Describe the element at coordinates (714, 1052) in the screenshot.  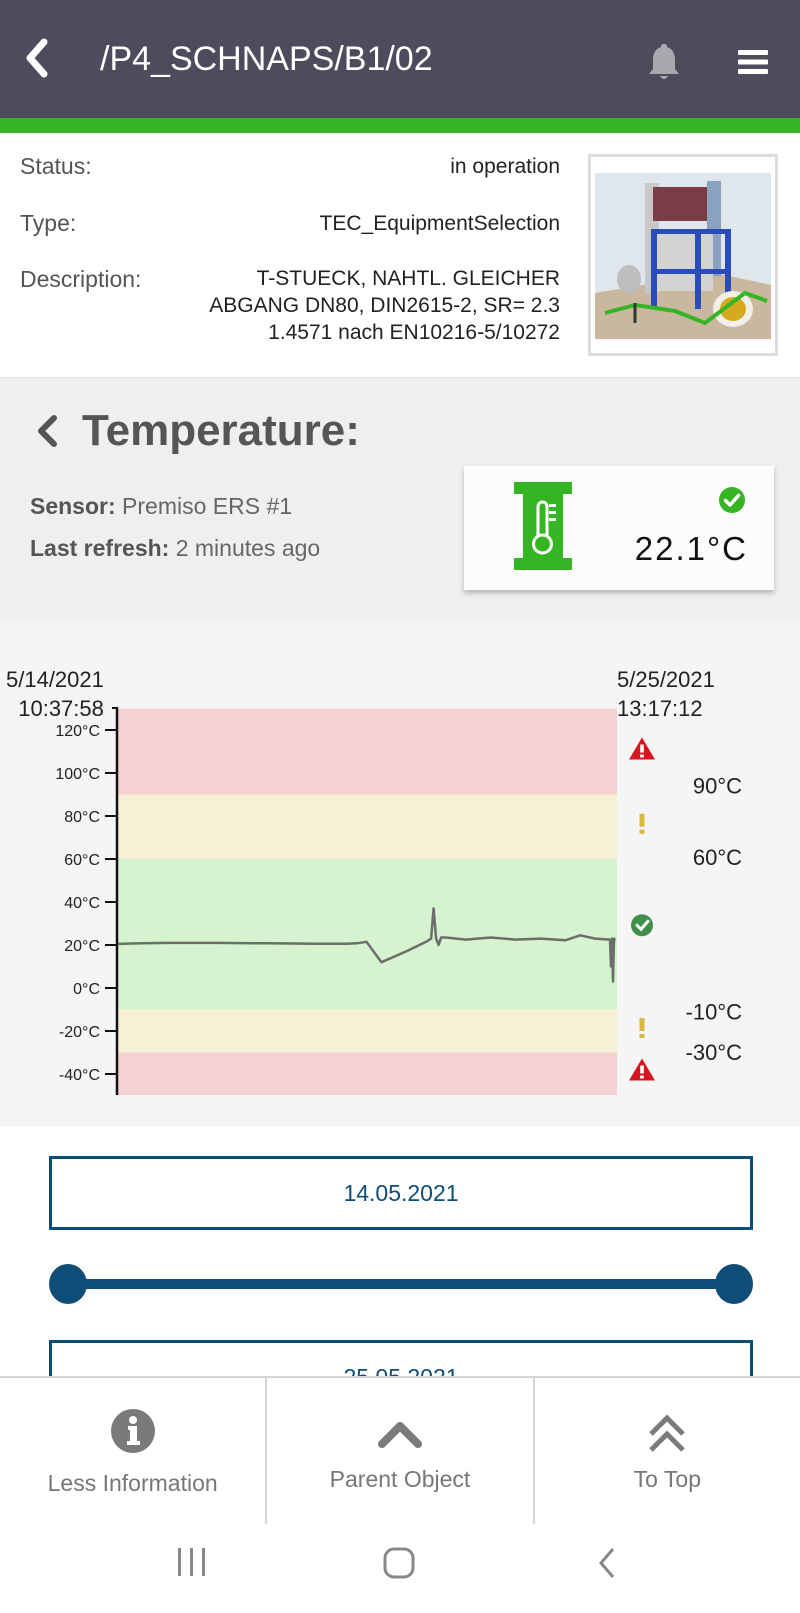
I see `threshold-label: -30°C` at that location.